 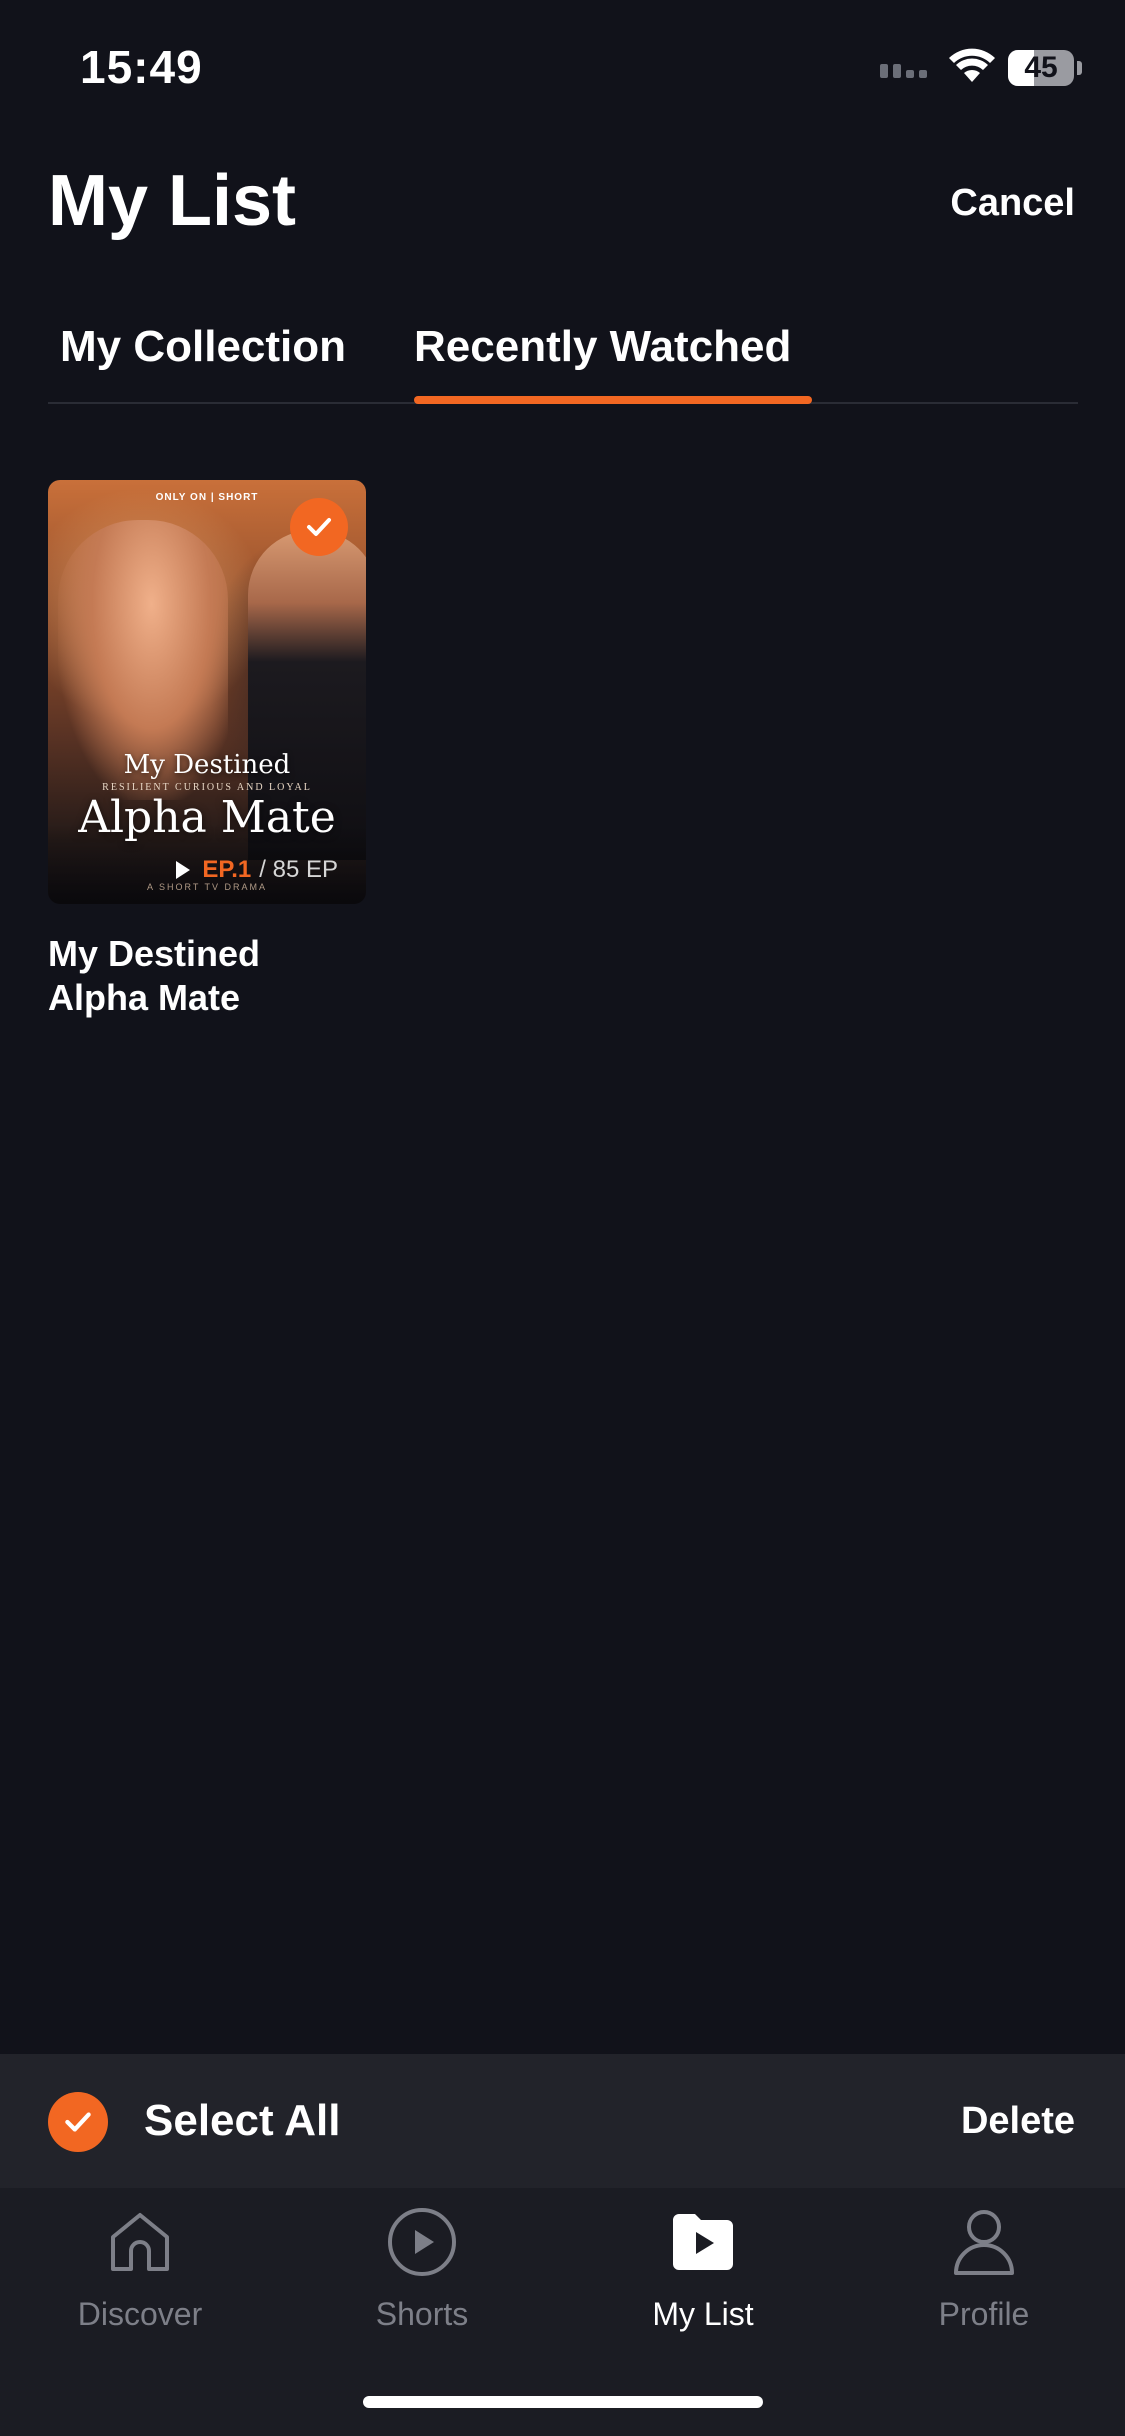 What do you see at coordinates (563, 2402) in the screenshot?
I see `home-indicator` at bounding box center [563, 2402].